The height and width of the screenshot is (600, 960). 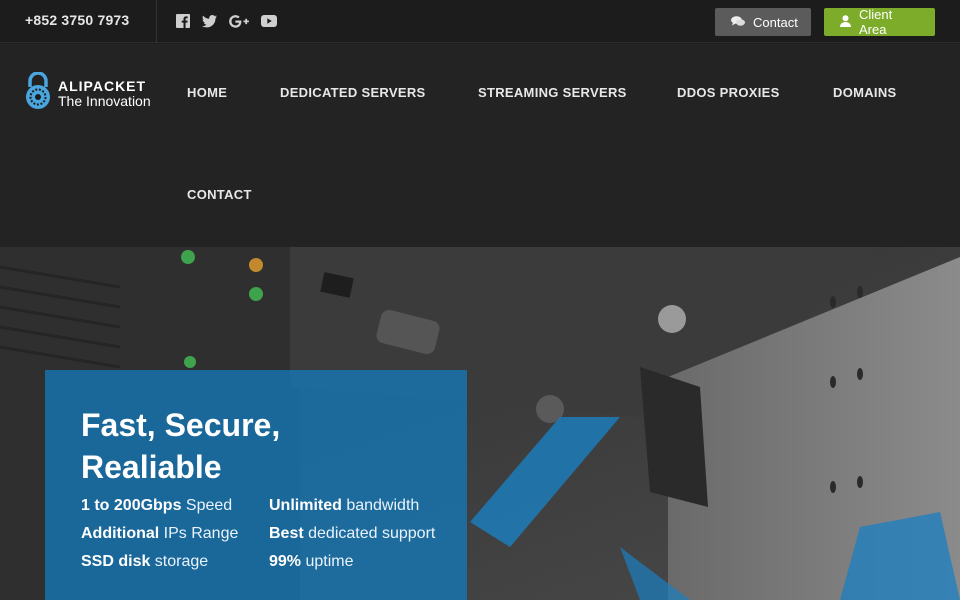 I want to click on facebook-icon, so click(x=183, y=21).